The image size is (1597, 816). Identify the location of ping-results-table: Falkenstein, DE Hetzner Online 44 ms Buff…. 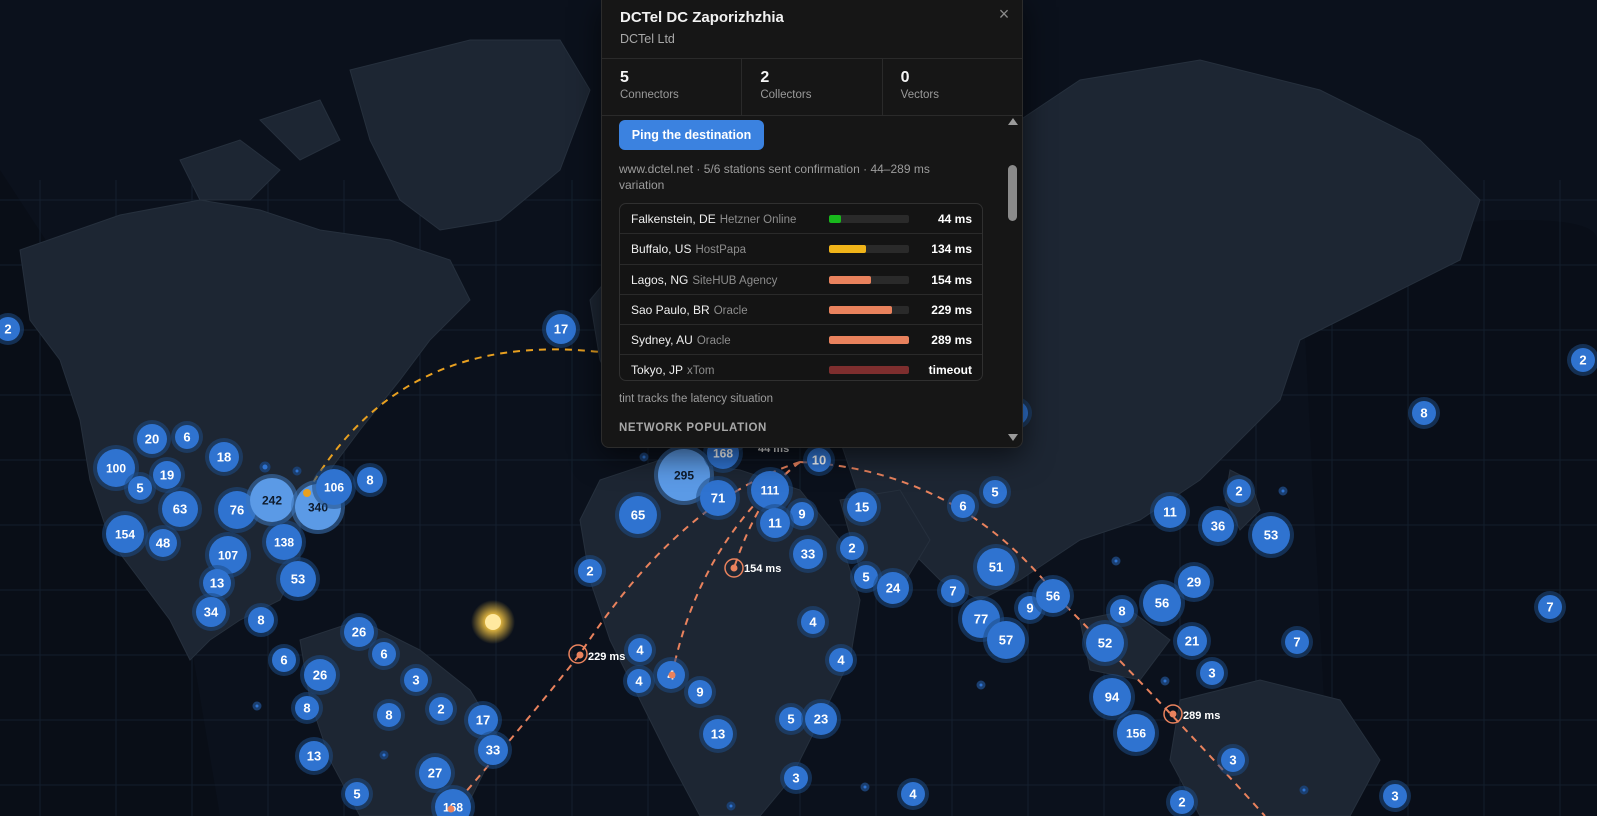
(801, 292).